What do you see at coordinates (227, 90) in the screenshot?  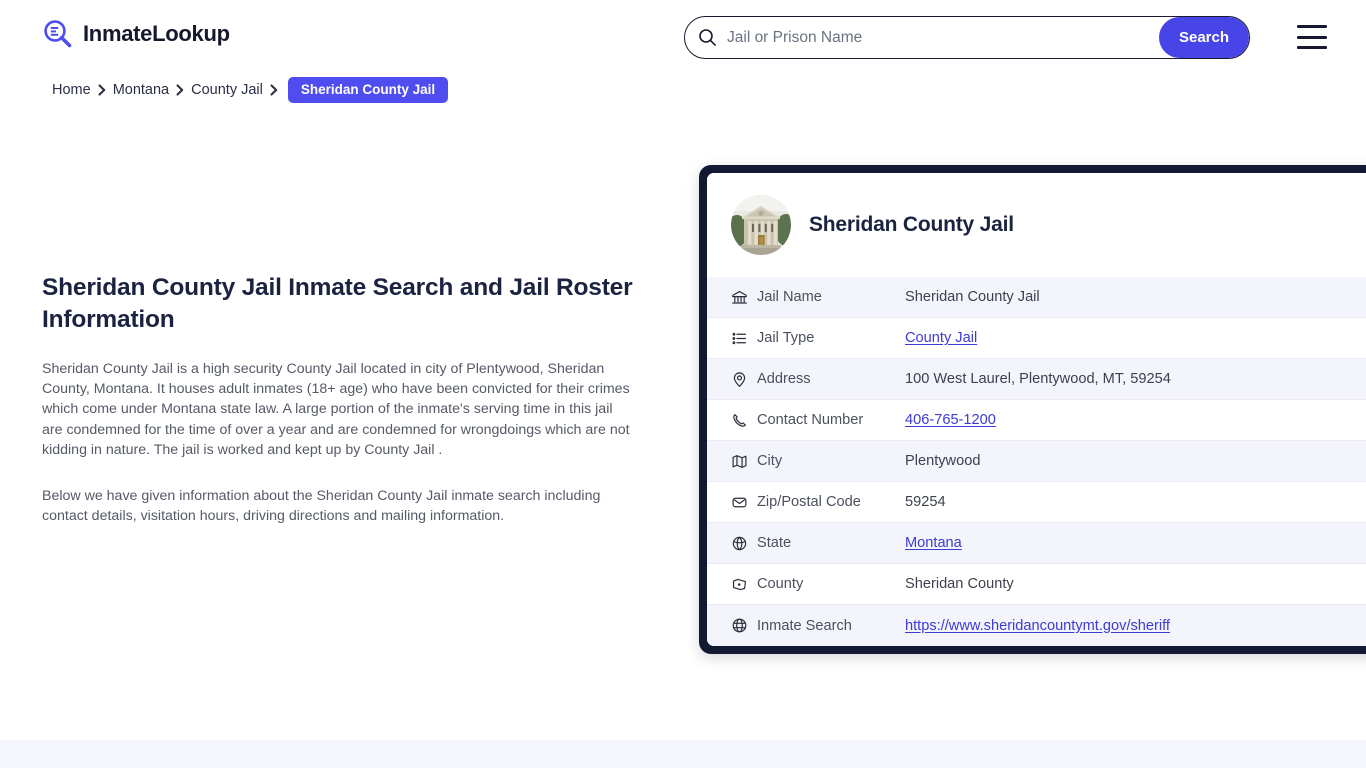 I see `breadcrumb-item-county-jail: County Jail` at bounding box center [227, 90].